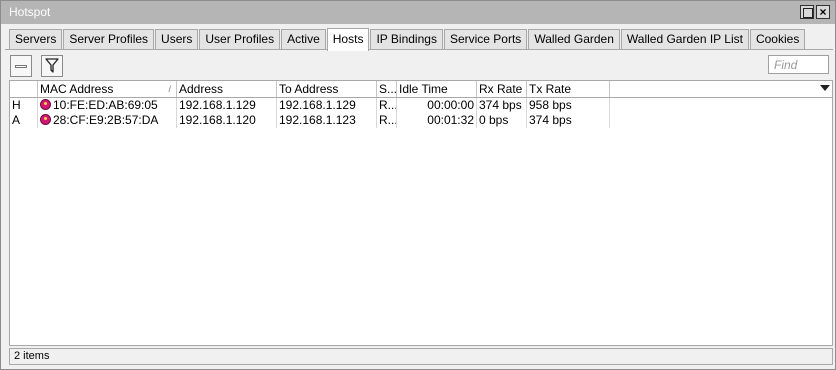  What do you see at coordinates (825, 88) in the screenshot?
I see `column-menu-icon` at bounding box center [825, 88].